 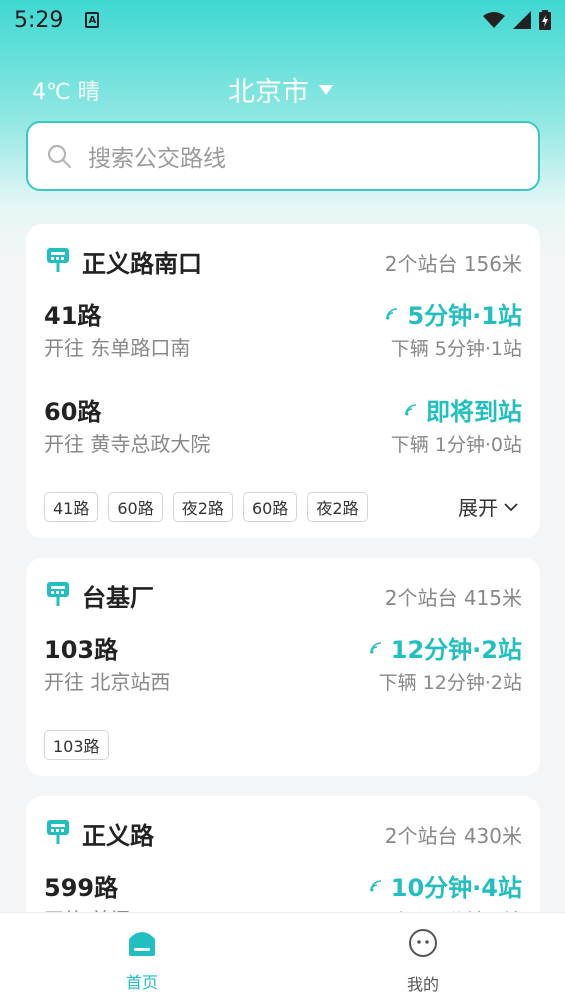 I want to click on route-number: 41路, so click(x=73, y=316).